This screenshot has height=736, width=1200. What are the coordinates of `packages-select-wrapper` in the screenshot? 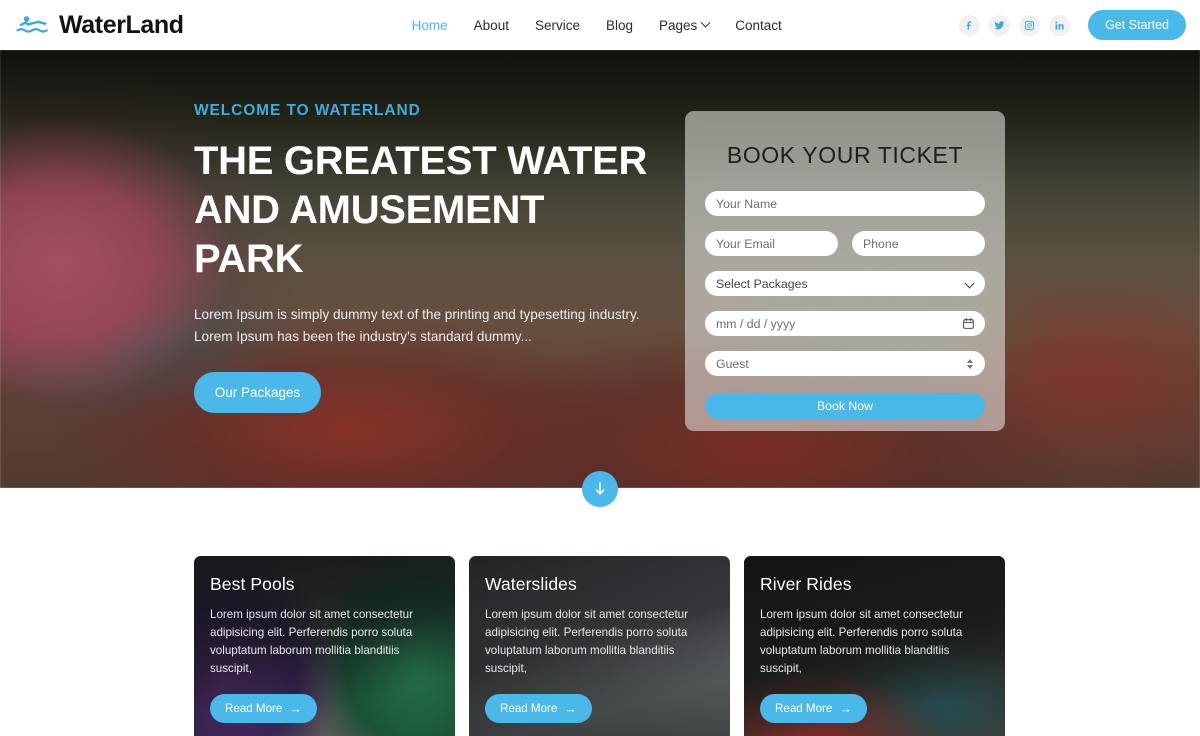 It's located at (845, 283).